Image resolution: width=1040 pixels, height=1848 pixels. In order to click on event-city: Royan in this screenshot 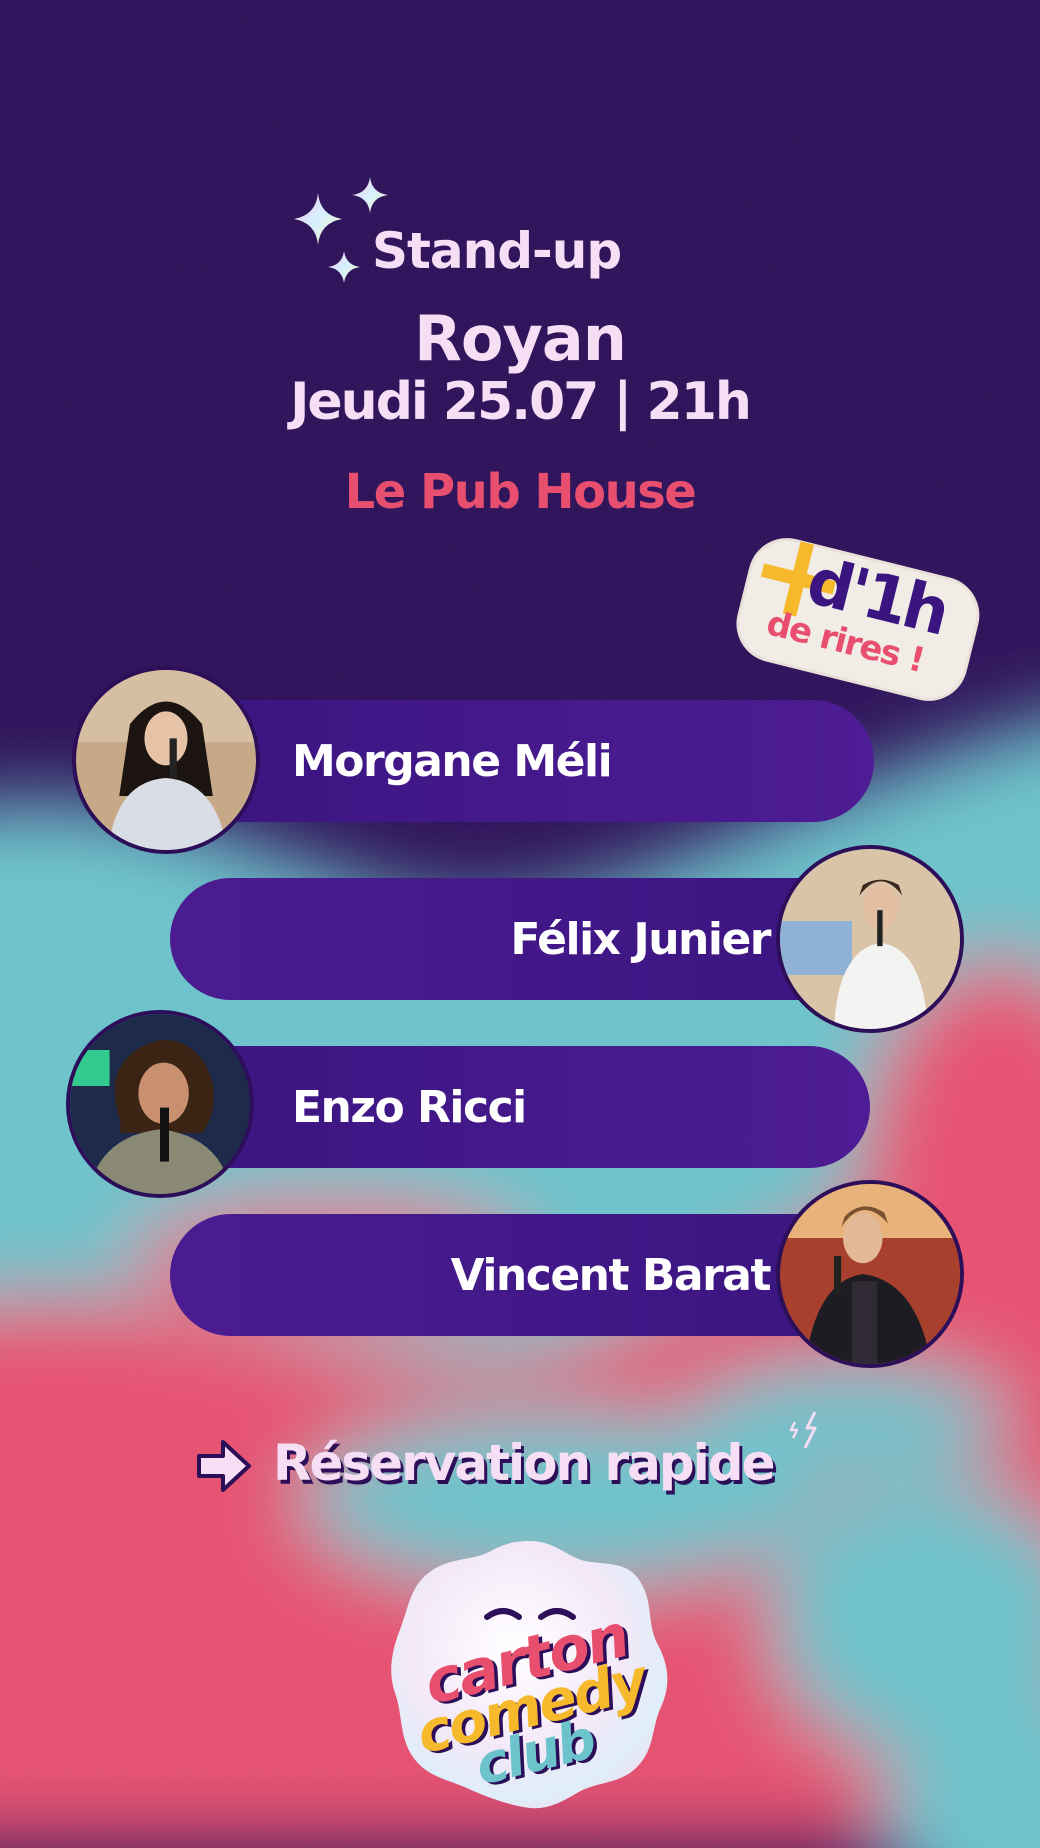, I will do `click(520, 338)`.